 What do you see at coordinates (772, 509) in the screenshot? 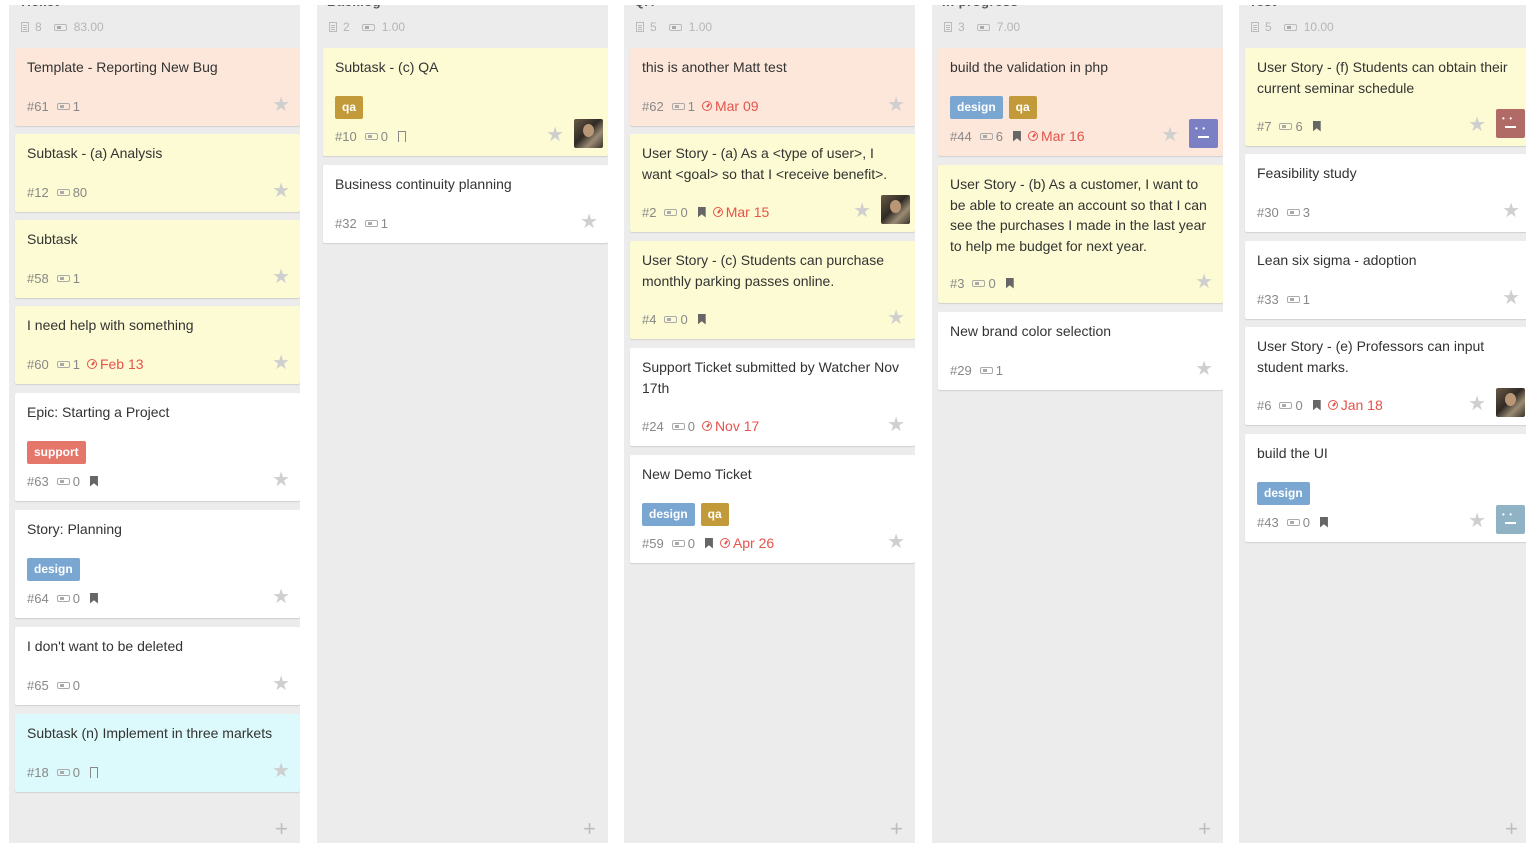
I see `ticket-card: New Demo Ticket design qa #59 0 Apr 26 ★` at bounding box center [772, 509].